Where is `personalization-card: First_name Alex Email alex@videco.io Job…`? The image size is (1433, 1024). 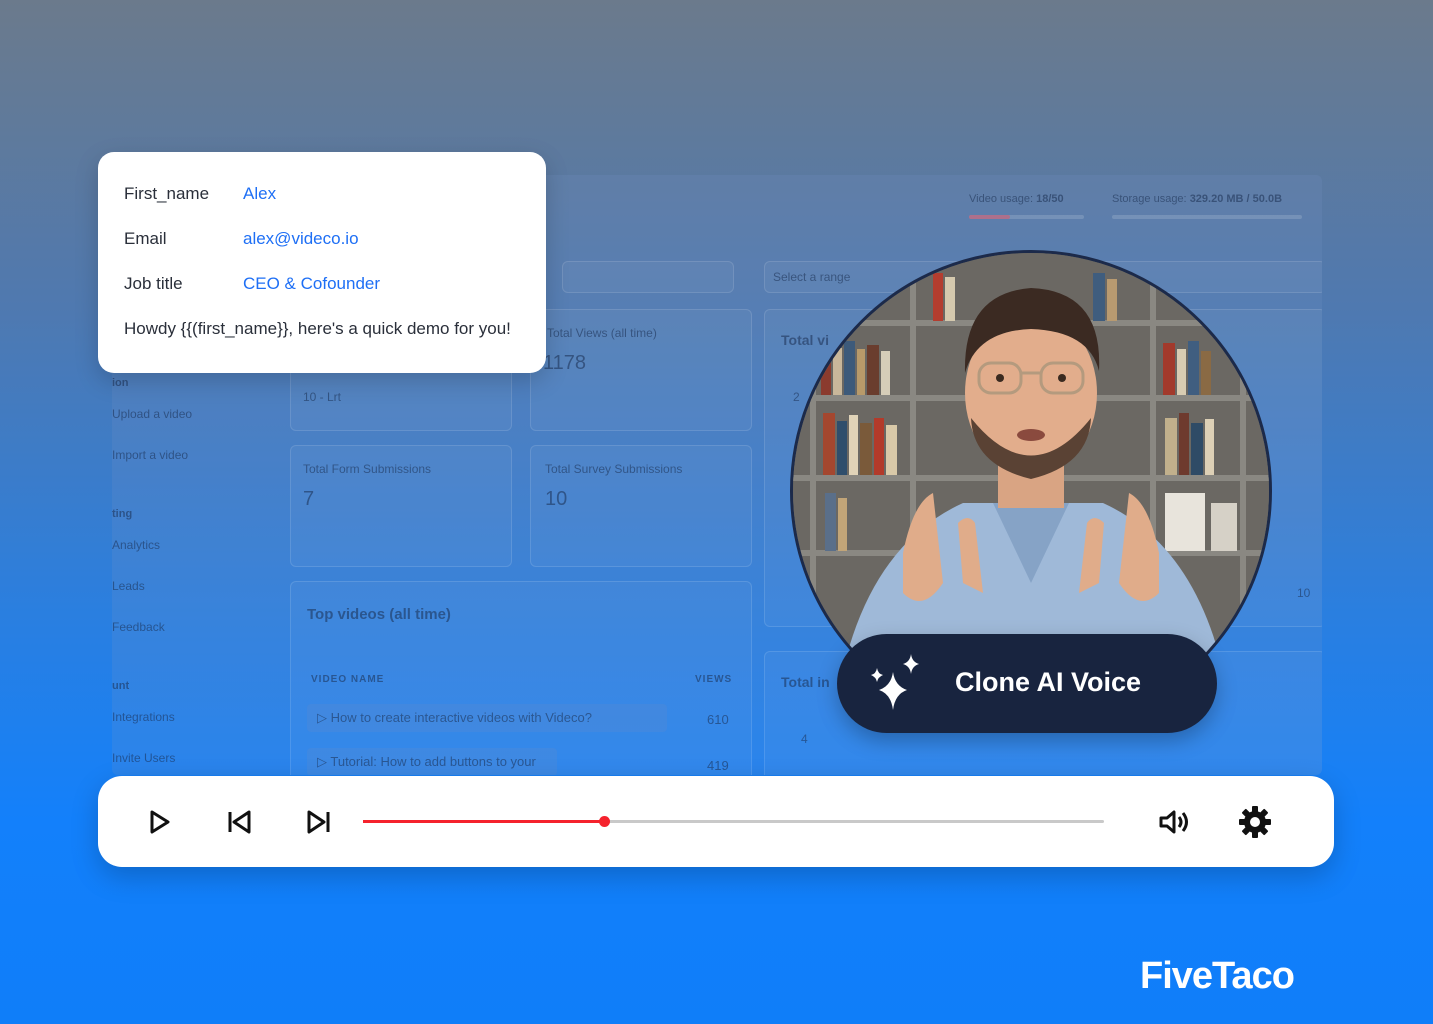
personalization-card: First_name Alex Email alex@videco.io Job… is located at coordinates (322, 262).